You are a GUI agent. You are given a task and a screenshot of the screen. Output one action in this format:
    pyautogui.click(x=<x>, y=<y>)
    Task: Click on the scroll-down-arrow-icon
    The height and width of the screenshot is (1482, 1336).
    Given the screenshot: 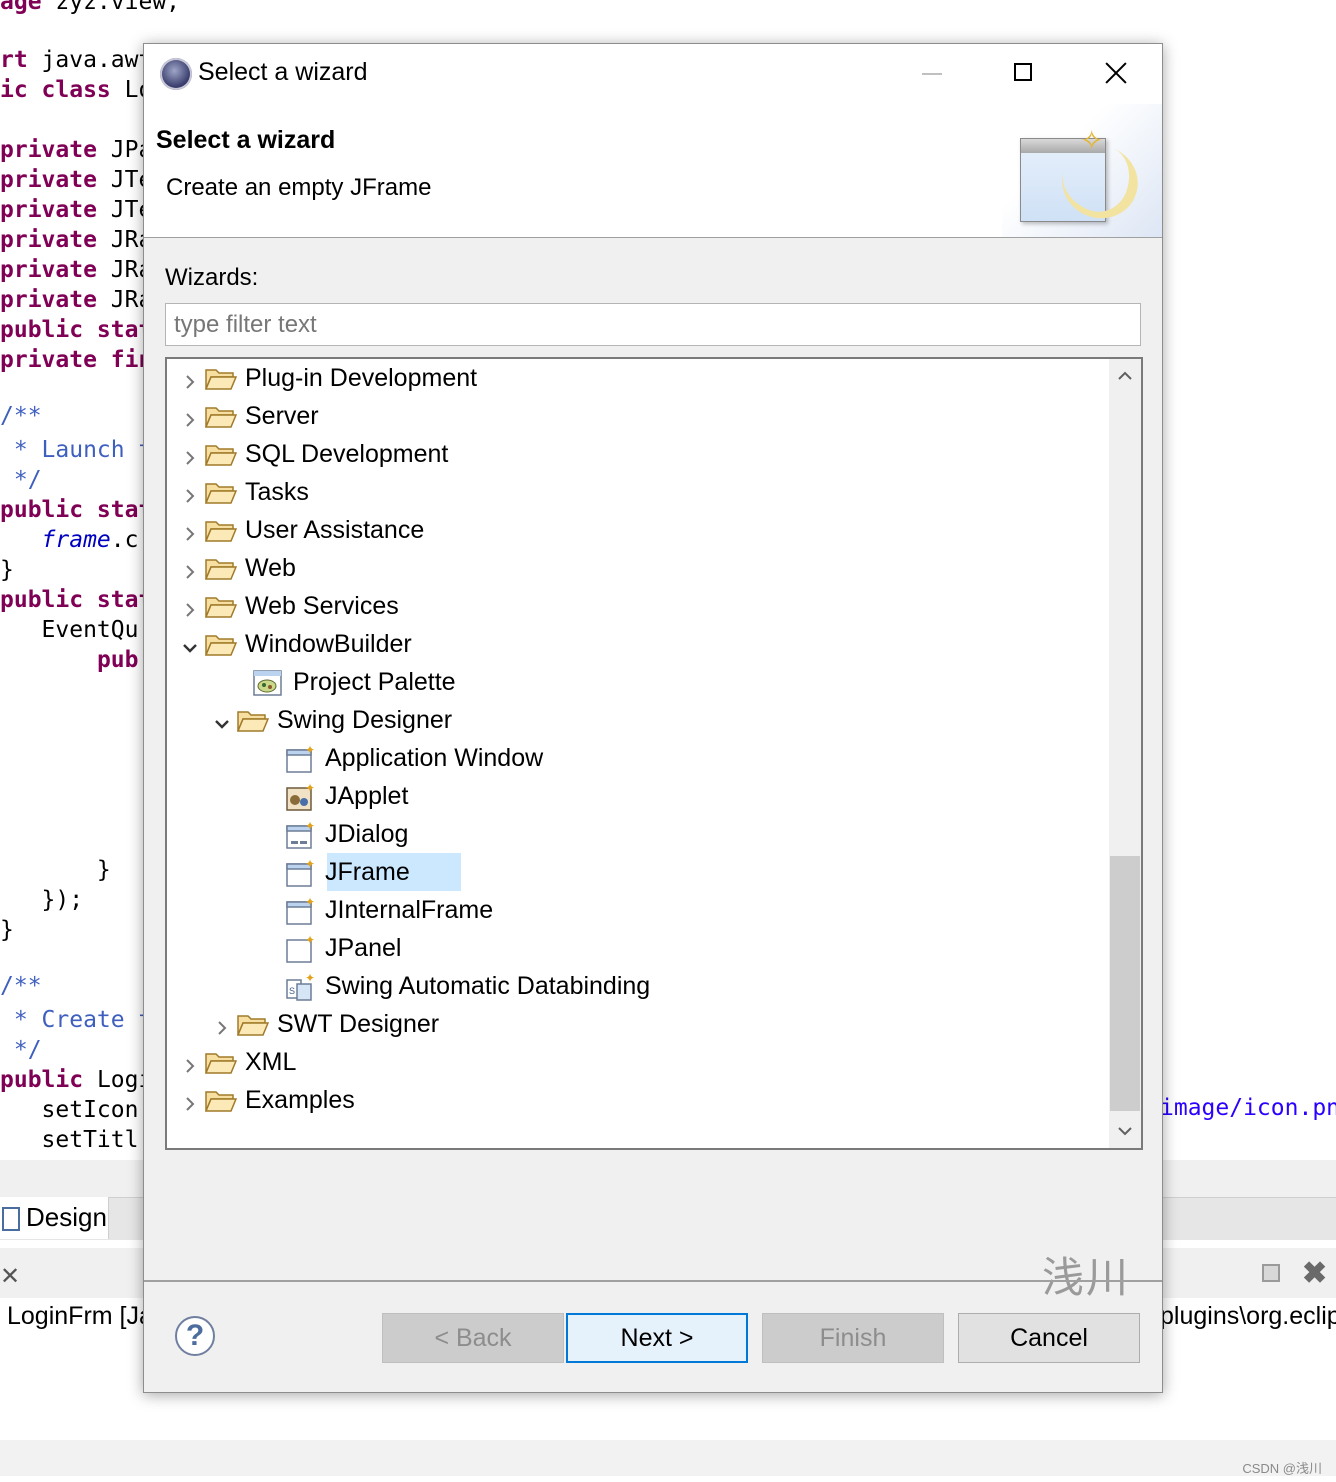 What is the action you would take?
    pyautogui.click(x=1125, y=1131)
    